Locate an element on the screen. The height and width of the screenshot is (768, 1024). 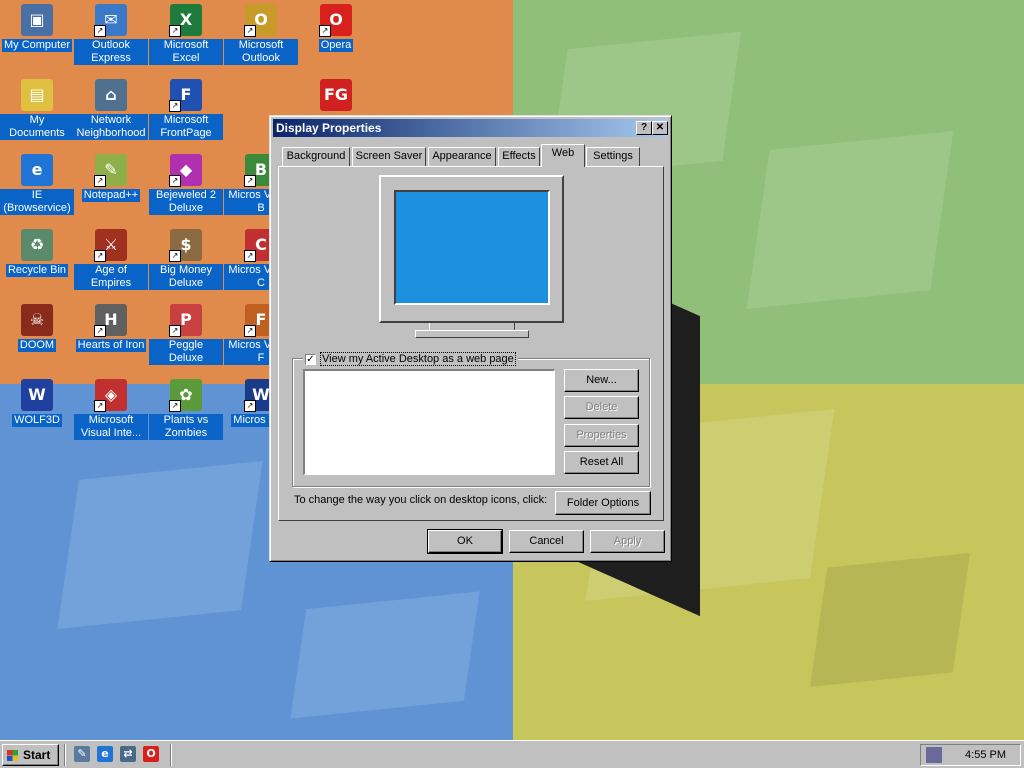
active-desktop-checkbox: ✓ is located at coordinates (310, 359).